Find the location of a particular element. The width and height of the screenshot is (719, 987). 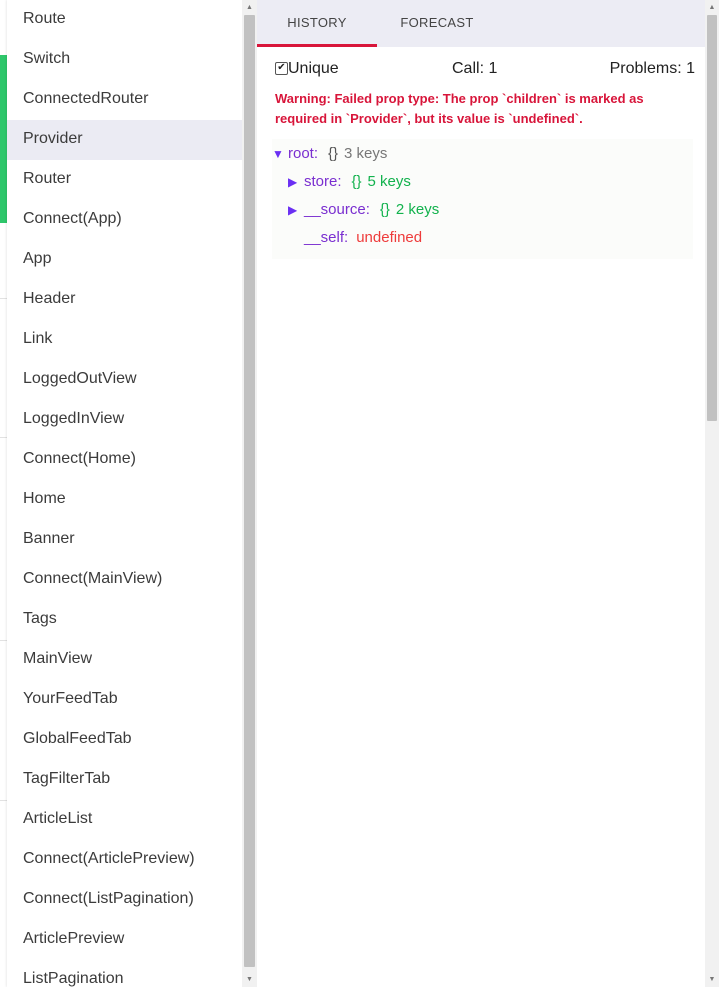

sidebar-item: Router is located at coordinates (124, 180).